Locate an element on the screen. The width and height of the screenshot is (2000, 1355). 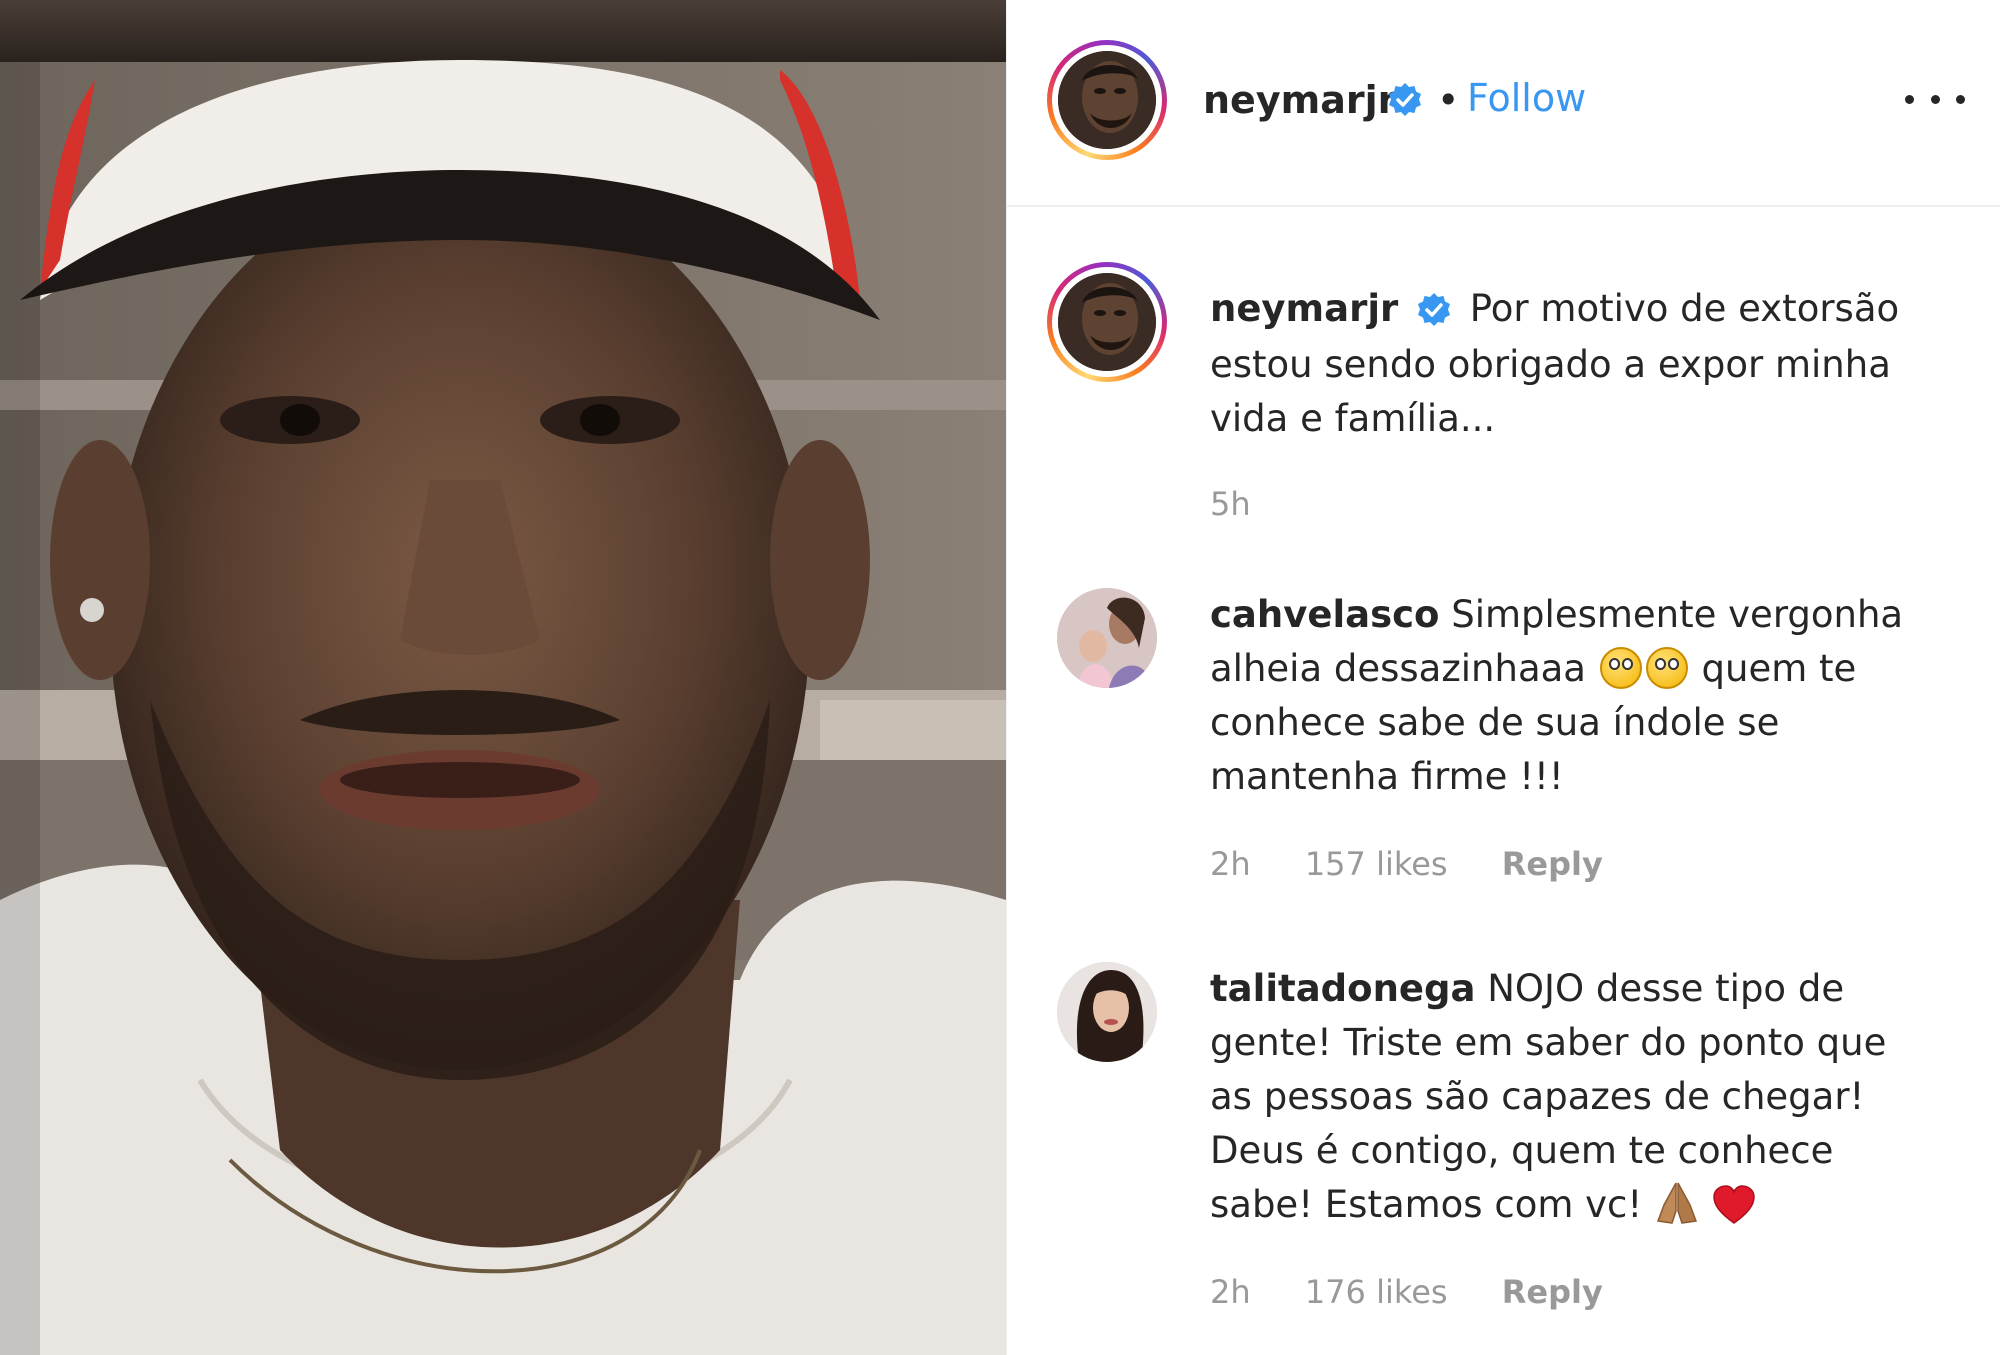
comment-meta: 2h 157 likes Reply is located at coordinates (1428, 864).